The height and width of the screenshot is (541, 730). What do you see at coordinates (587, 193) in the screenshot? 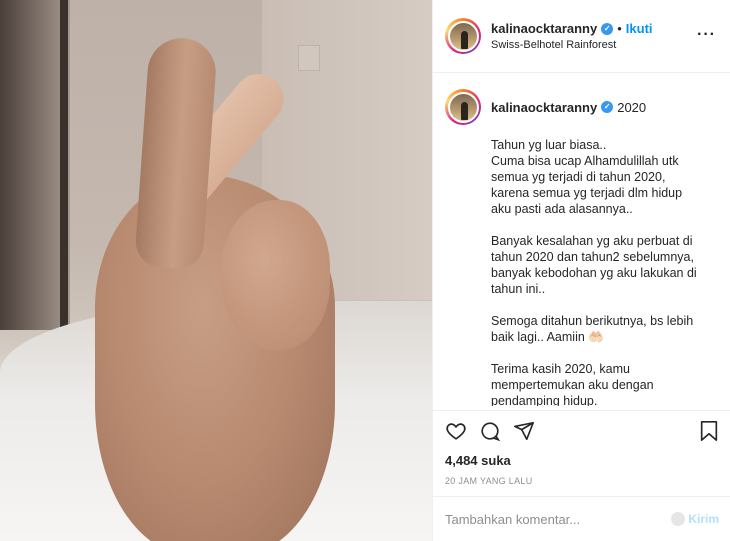
I see `caption-line: karena semua yg terjadi dlm hidup` at bounding box center [587, 193].